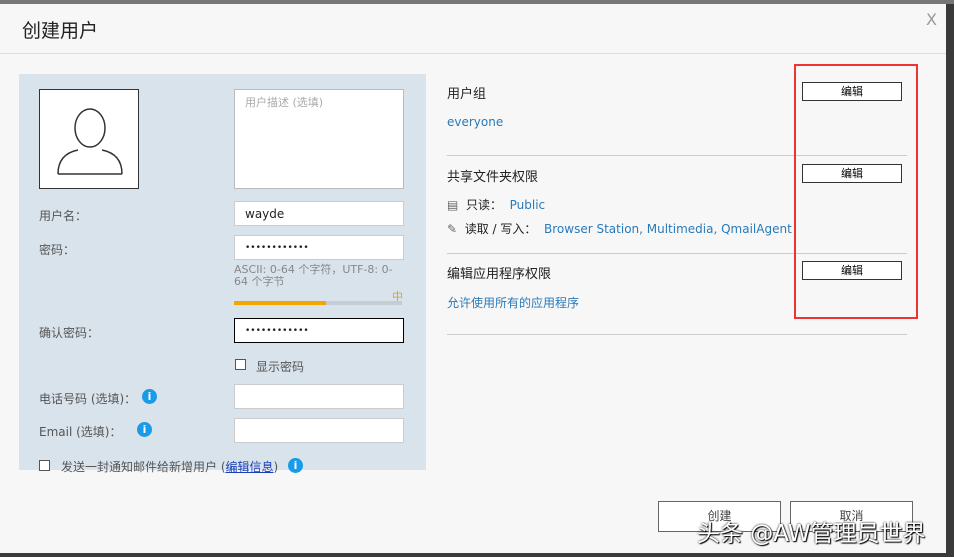  What do you see at coordinates (276, 467) in the screenshot?
I see `notify-paren: )` at bounding box center [276, 467].